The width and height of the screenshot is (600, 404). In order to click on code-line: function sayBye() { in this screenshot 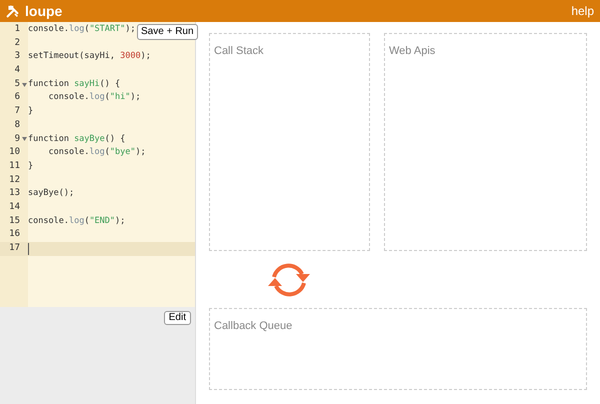, I will do `click(77, 139)`.